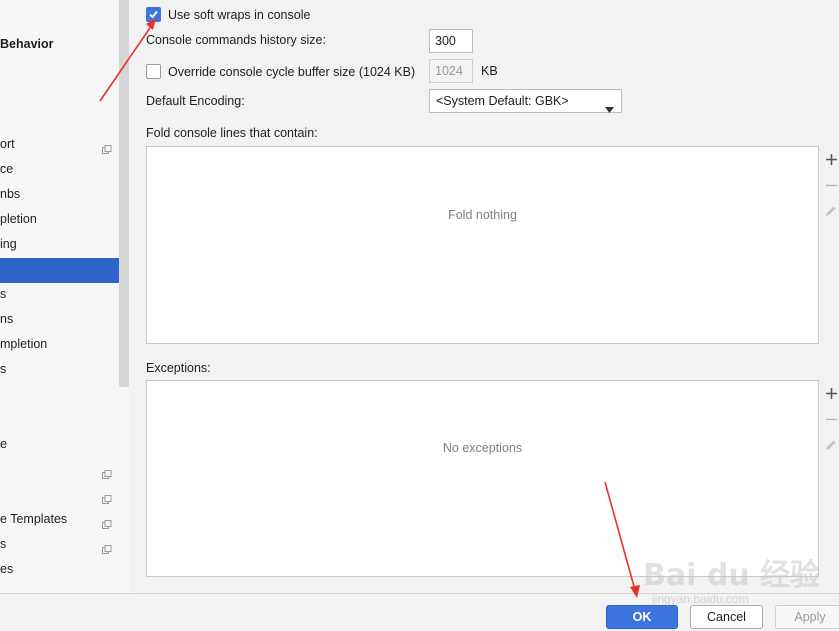 Image resolution: width=839 pixels, height=631 pixels. I want to click on sidebar-item-code-completion: pletion, so click(59, 219).